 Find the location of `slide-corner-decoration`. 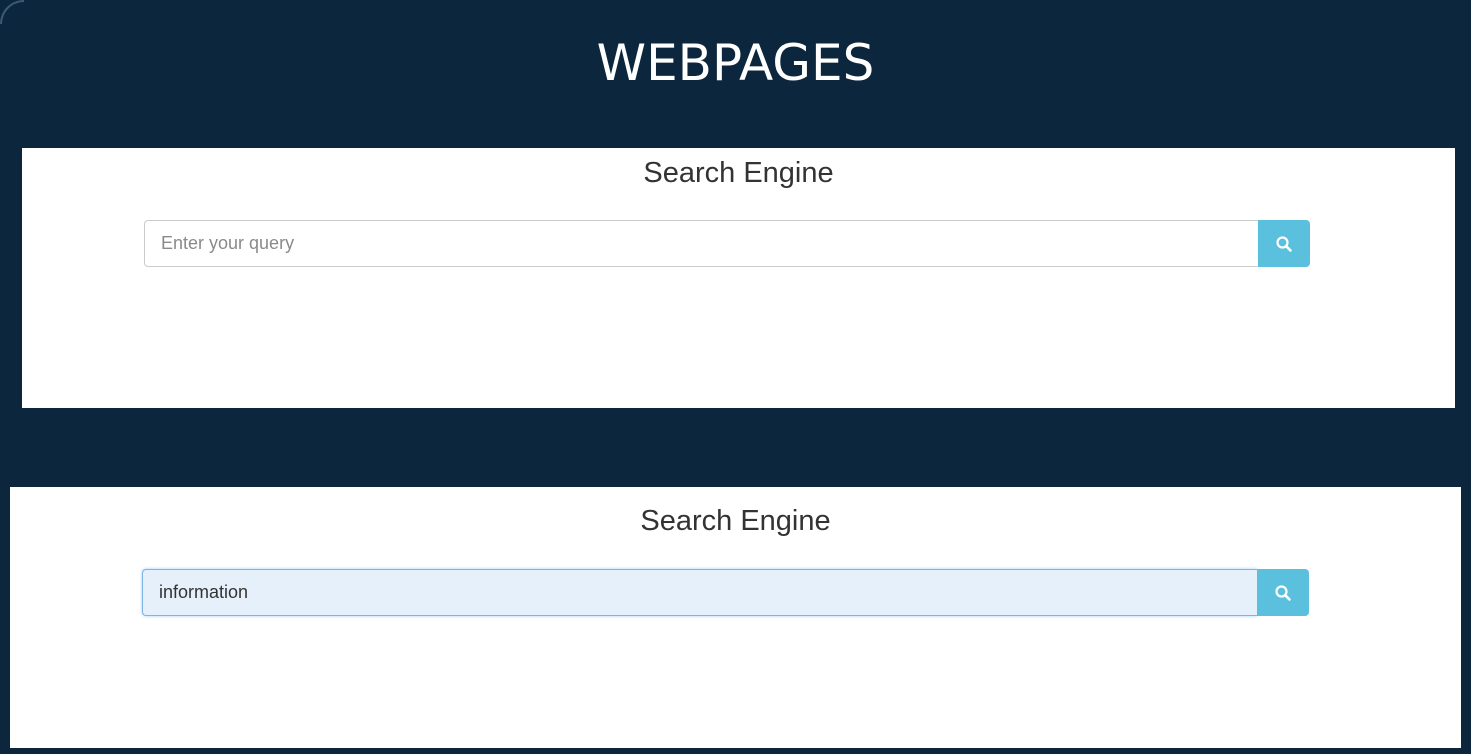

slide-corner-decoration is located at coordinates (12, 12).